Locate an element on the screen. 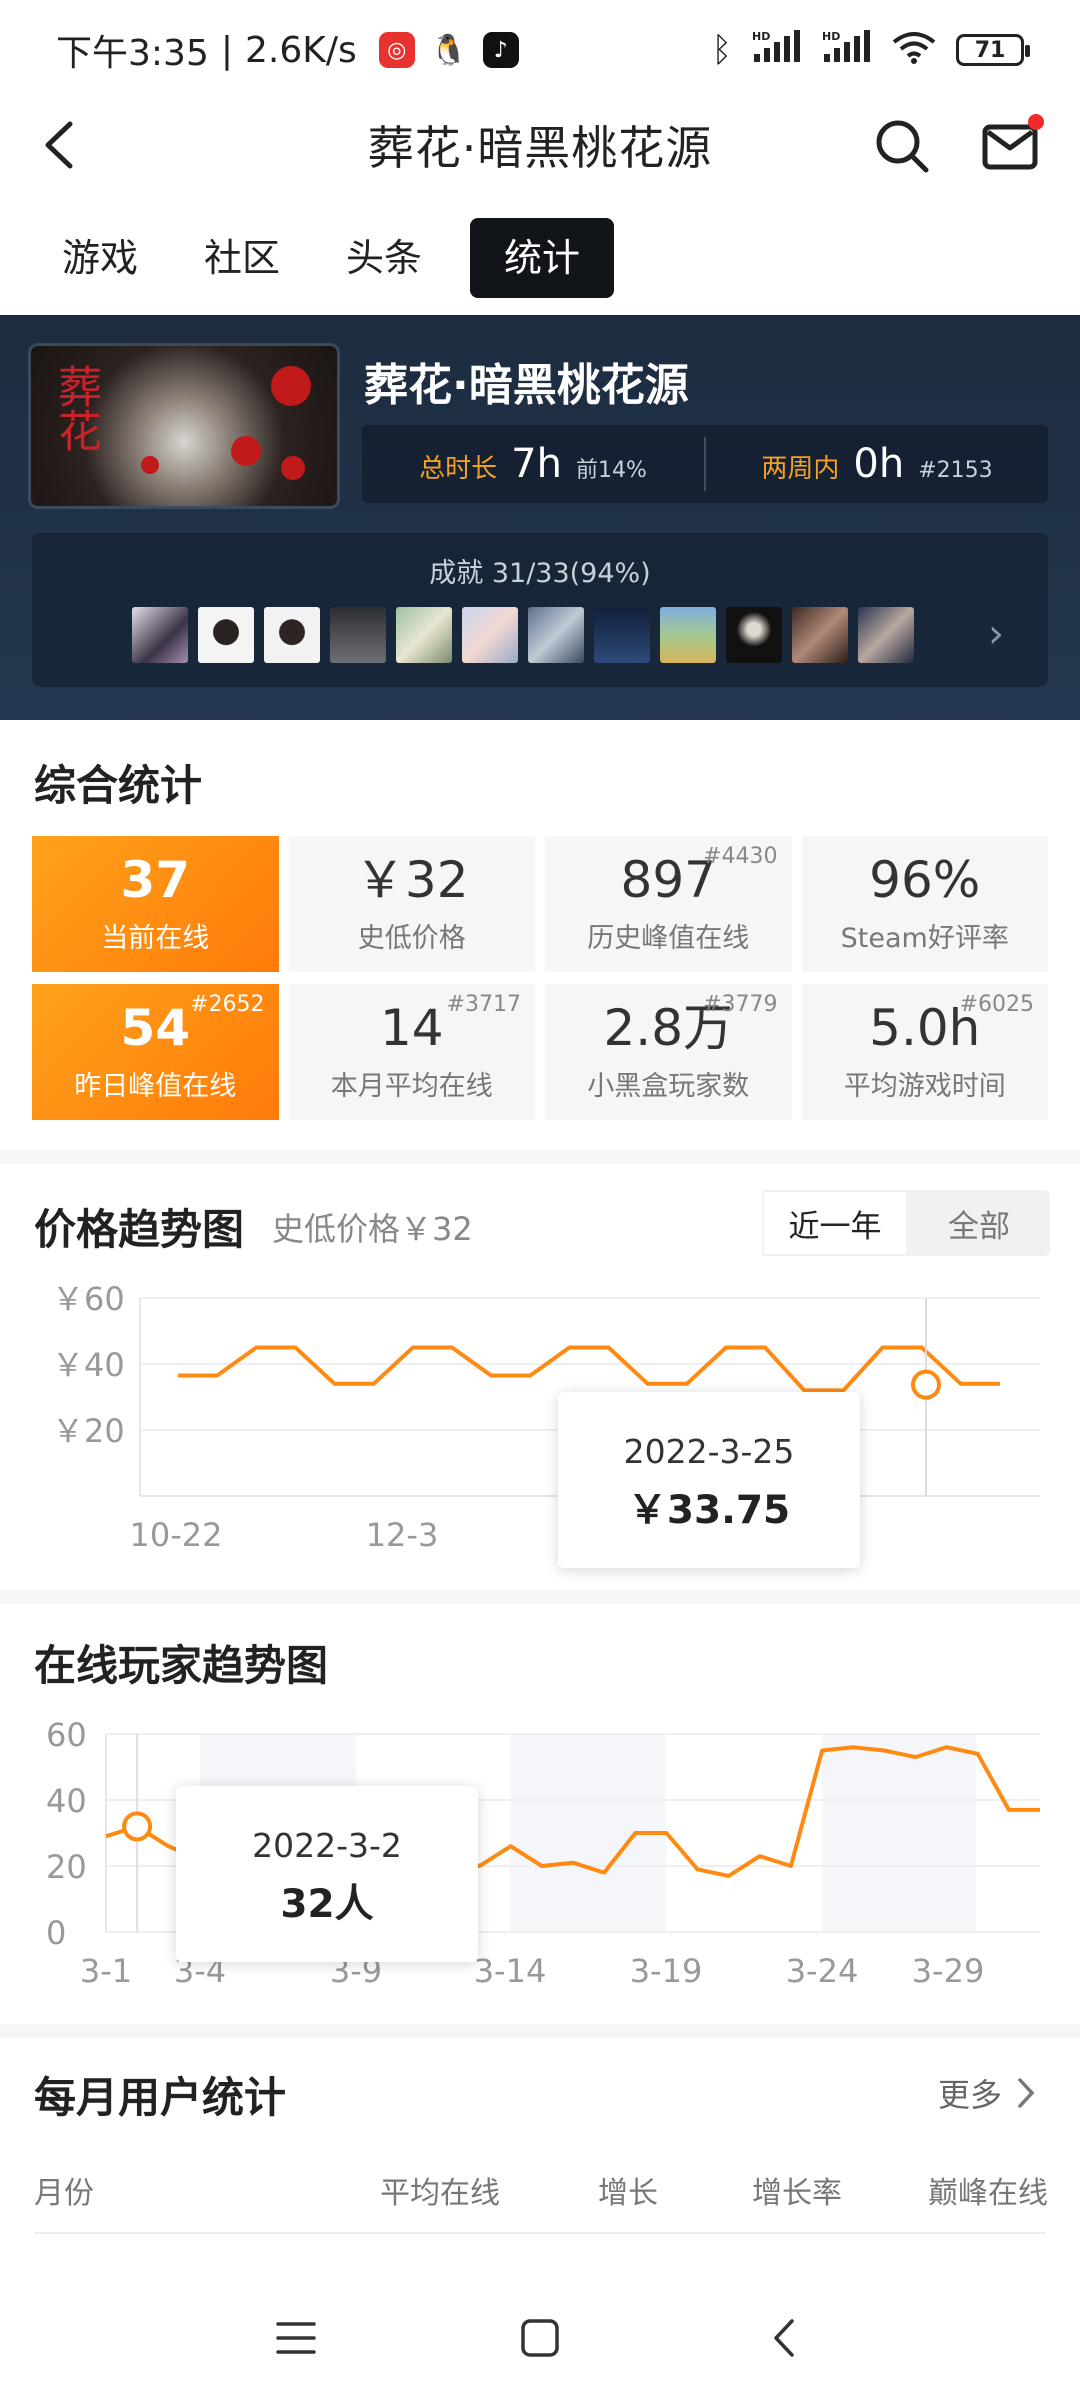 This screenshot has height=2400, width=1080. online-chart-title: 在线玩家趋势图 is located at coordinates (181, 1665).